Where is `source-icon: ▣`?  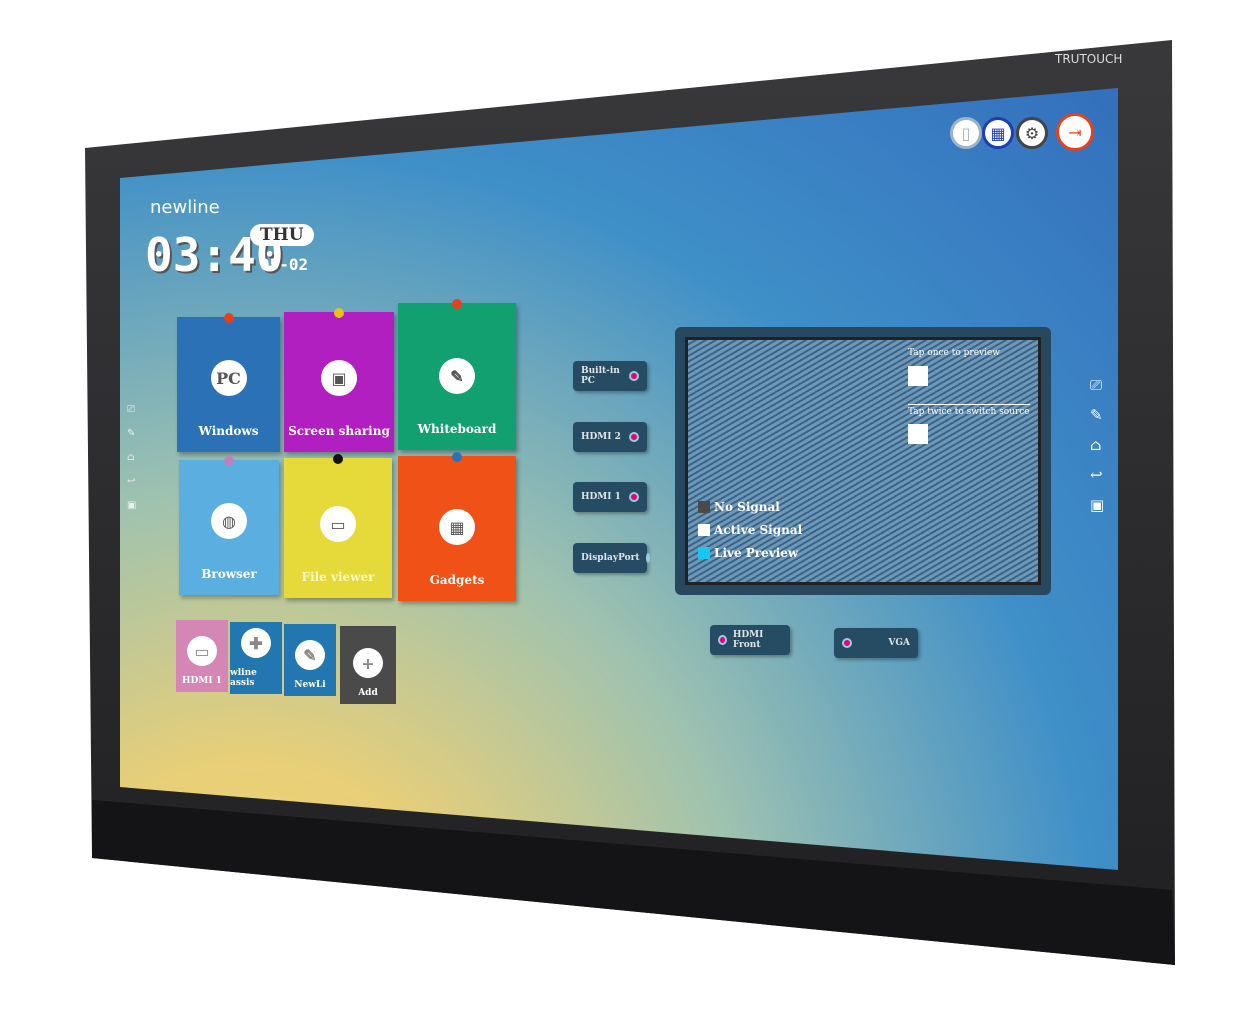 source-icon: ▣ is located at coordinates (1097, 505).